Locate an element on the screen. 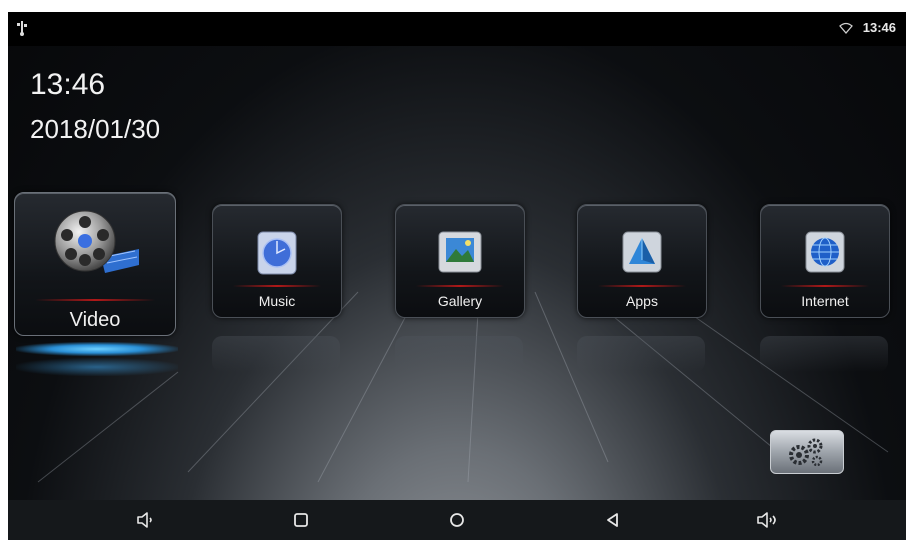 The image size is (914, 543). status-bar: 13:46 is located at coordinates (457, 29).